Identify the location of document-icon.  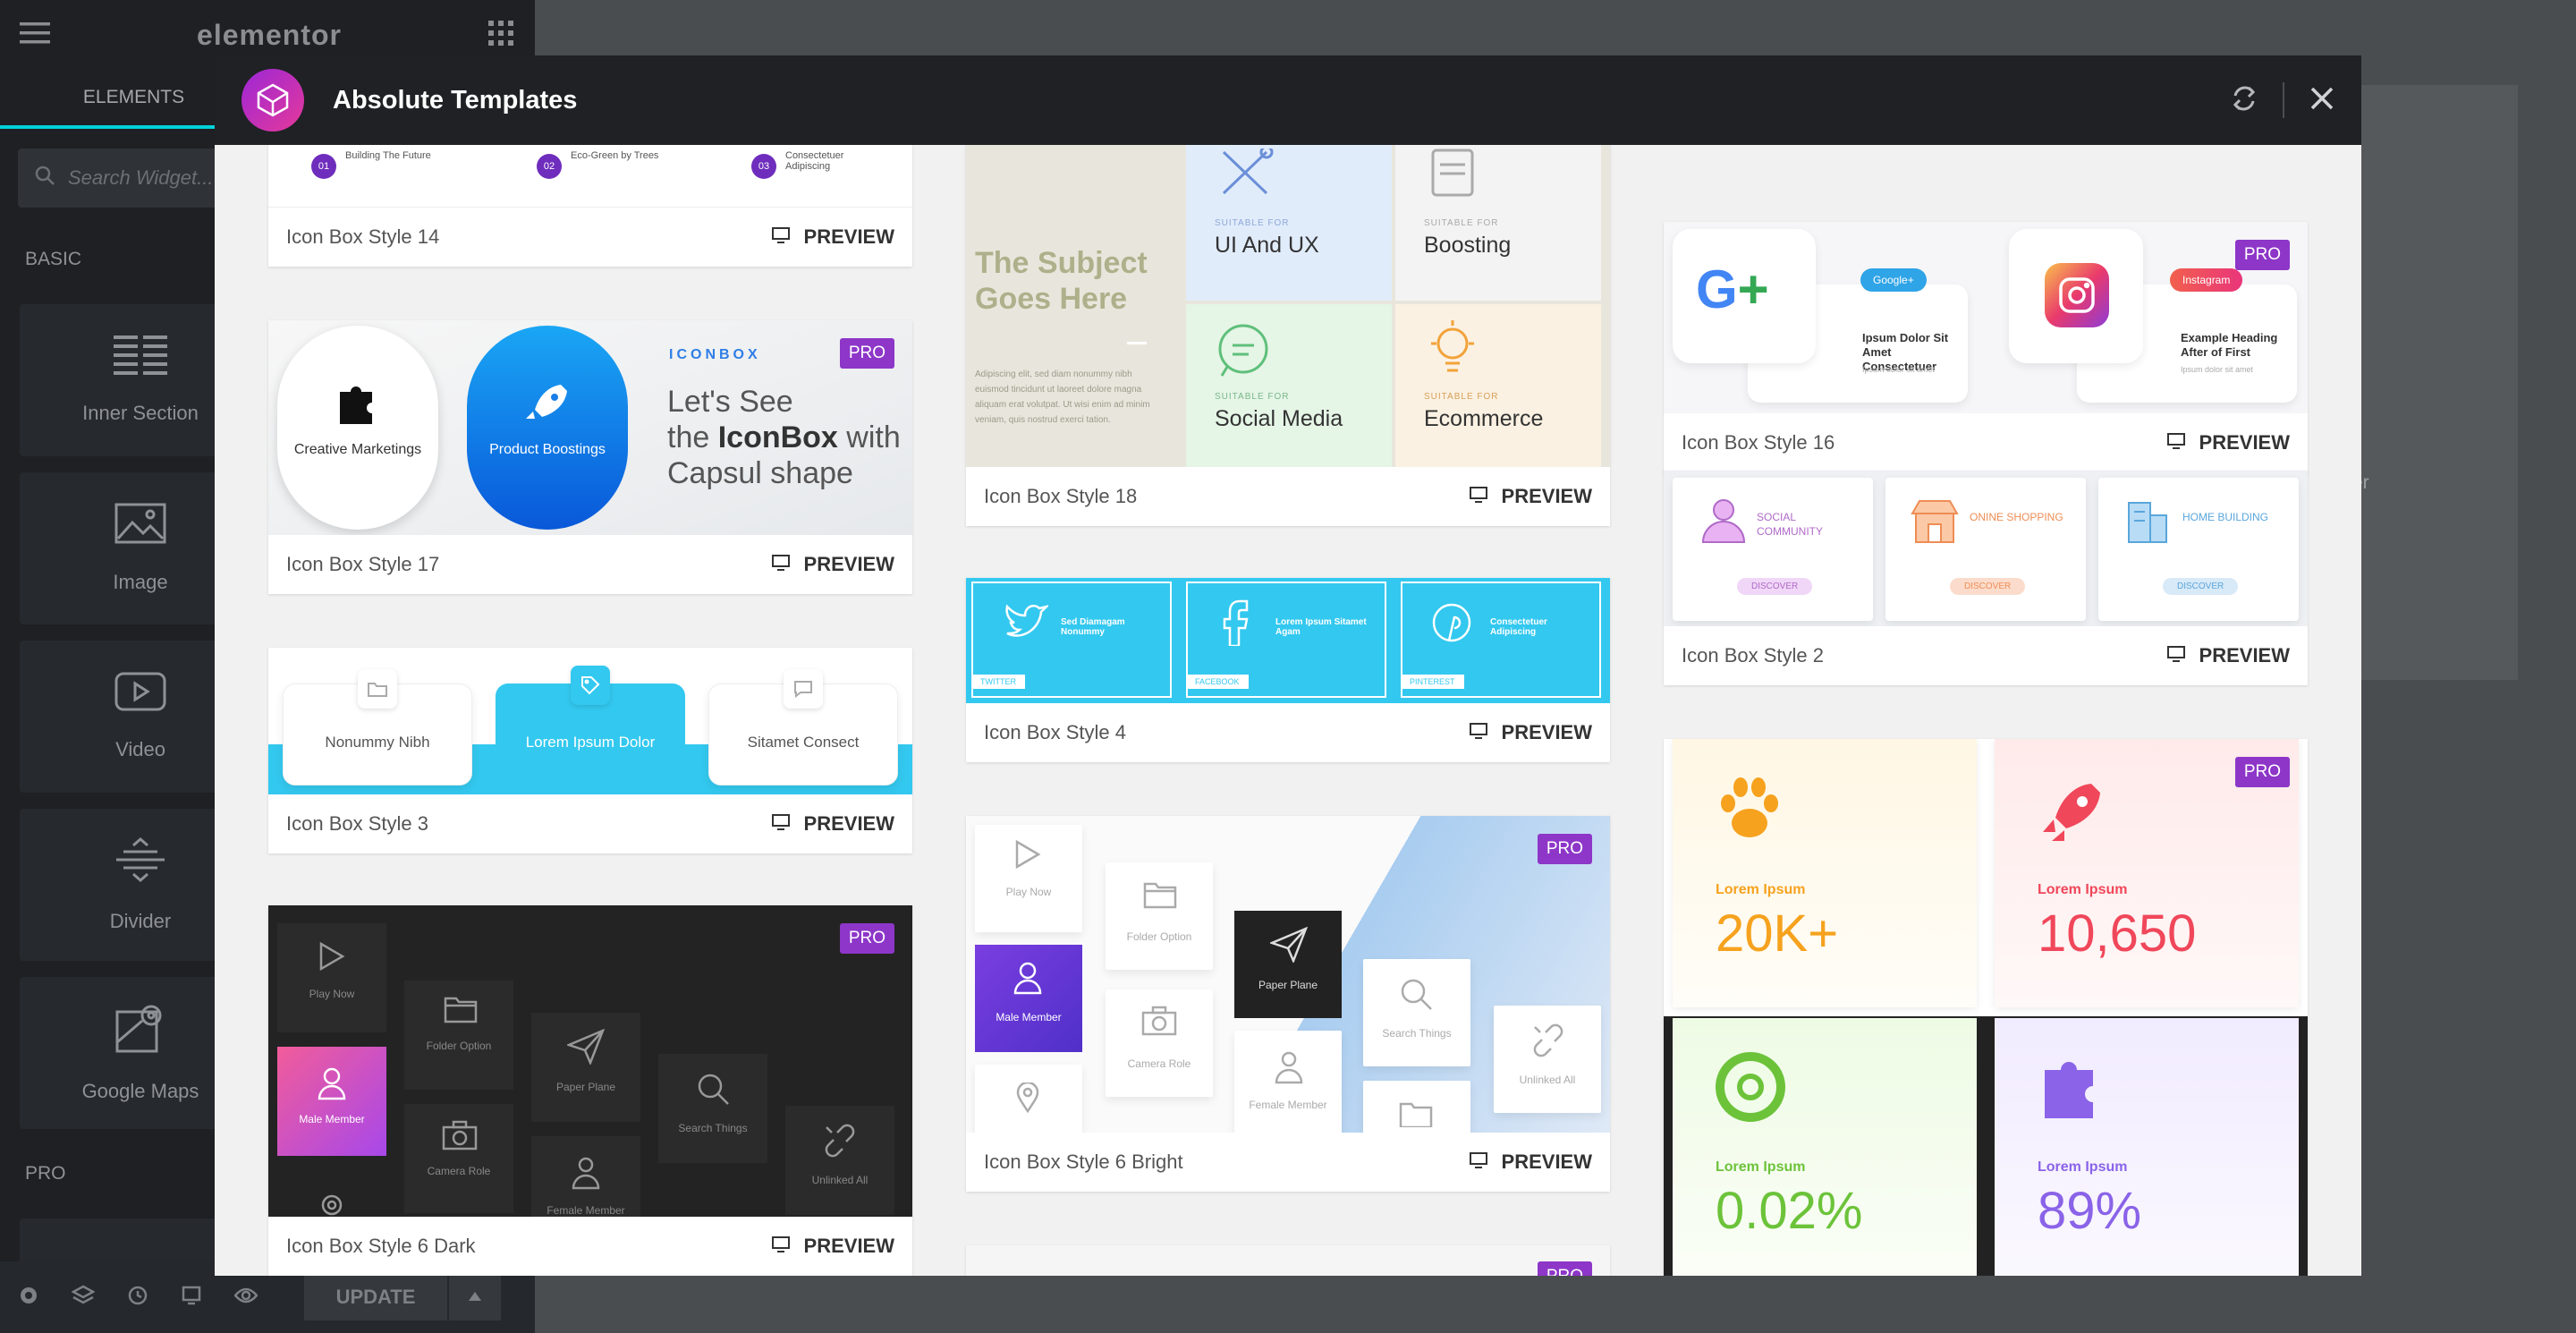
(1452, 175).